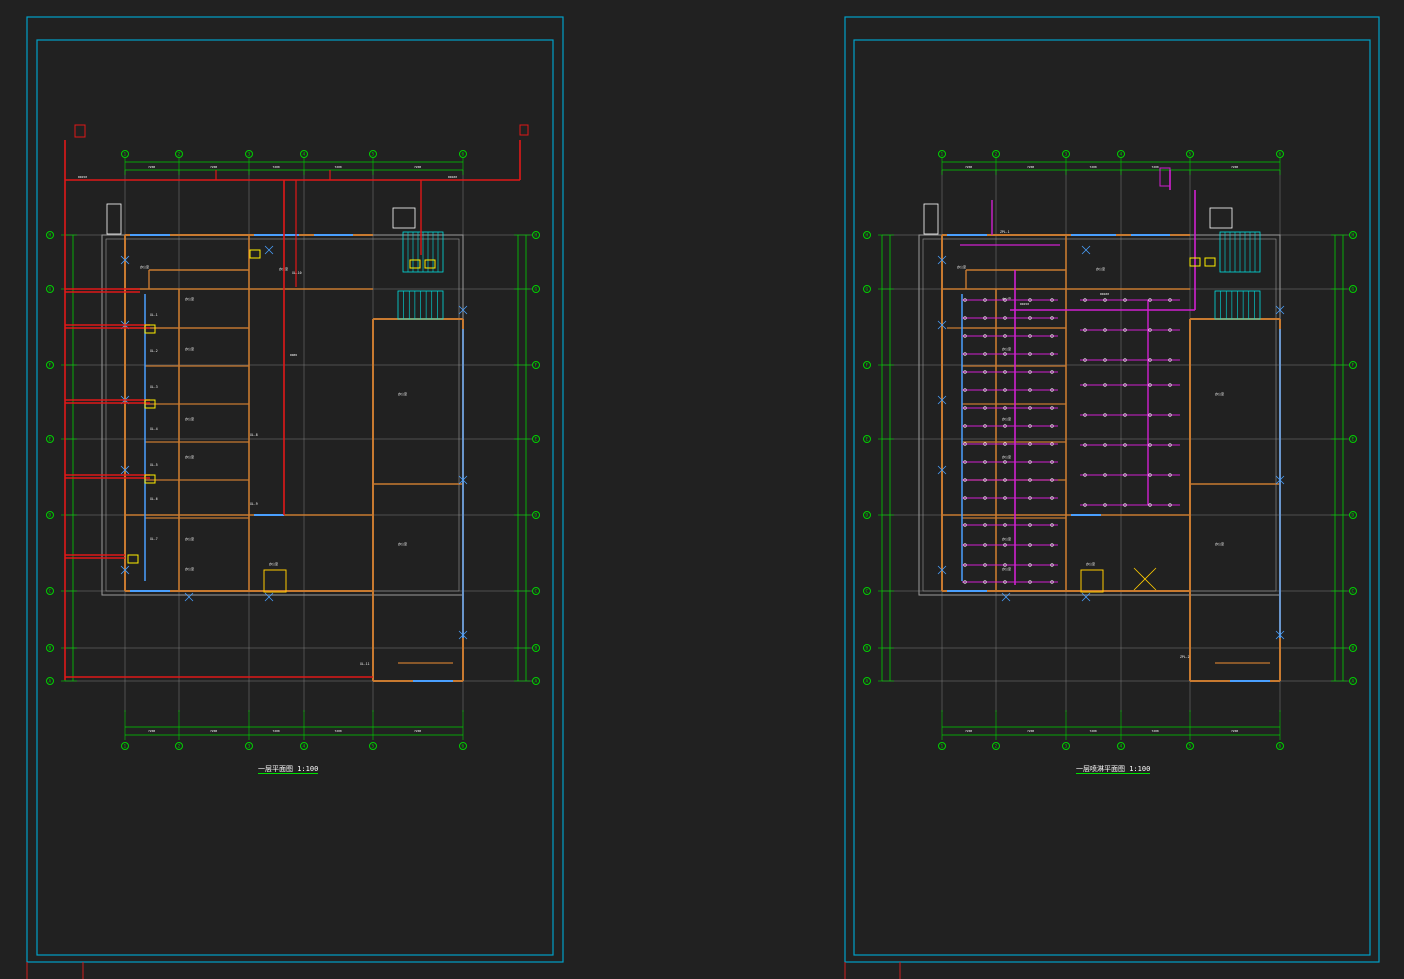 The height and width of the screenshot is (979, 1404). I want to click on pipe-tag: XL-4, so click(154, 429).